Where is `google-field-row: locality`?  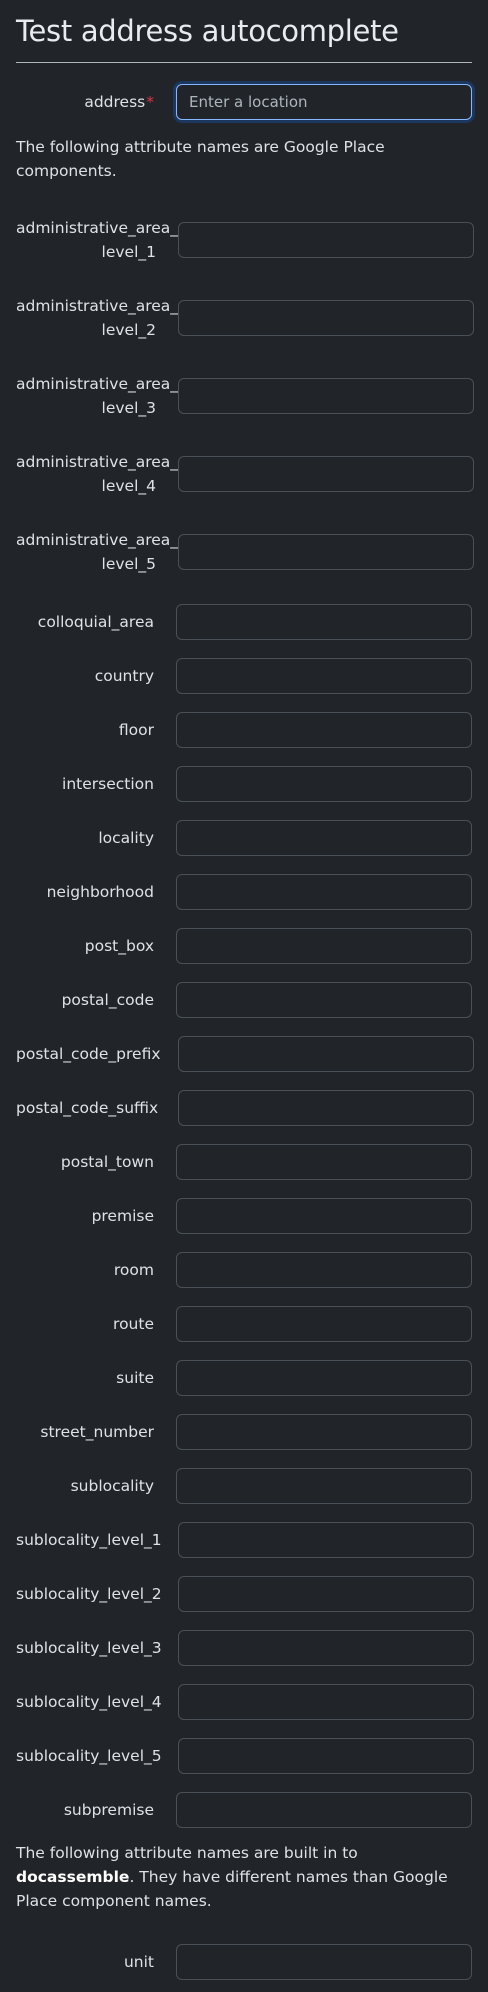 google-field-row: locality is located at coordinates (244, 838).